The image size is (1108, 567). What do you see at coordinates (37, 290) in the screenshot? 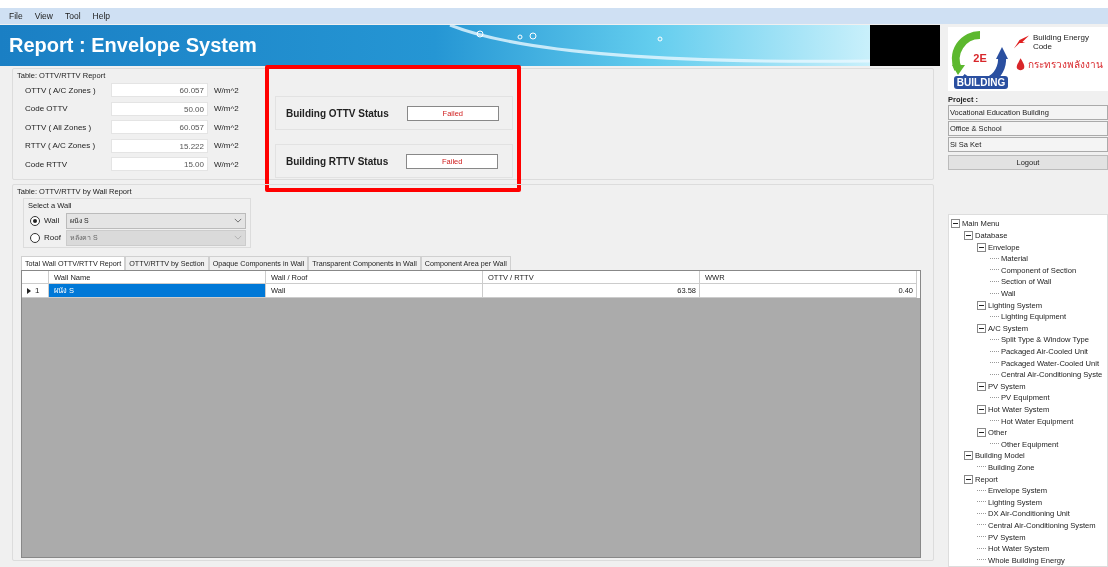
I see `row-number: 1` at bounding box center [37, 290].